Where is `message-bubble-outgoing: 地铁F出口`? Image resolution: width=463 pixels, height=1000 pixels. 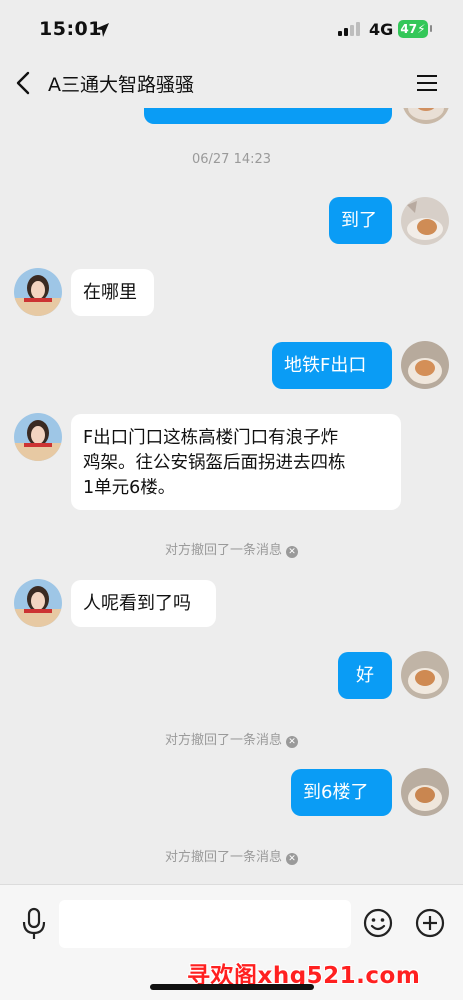
message-bubble-outgoing: 地铁F出口 is located at coordinates (332, 365).